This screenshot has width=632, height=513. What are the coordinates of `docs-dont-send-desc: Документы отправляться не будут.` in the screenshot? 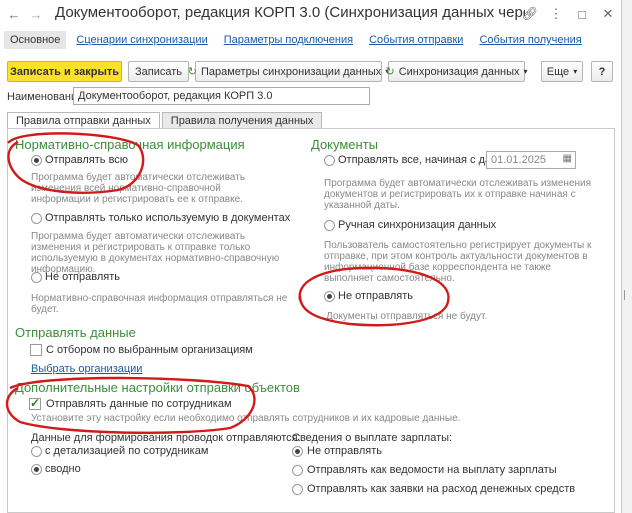 It's located at (407, 316).